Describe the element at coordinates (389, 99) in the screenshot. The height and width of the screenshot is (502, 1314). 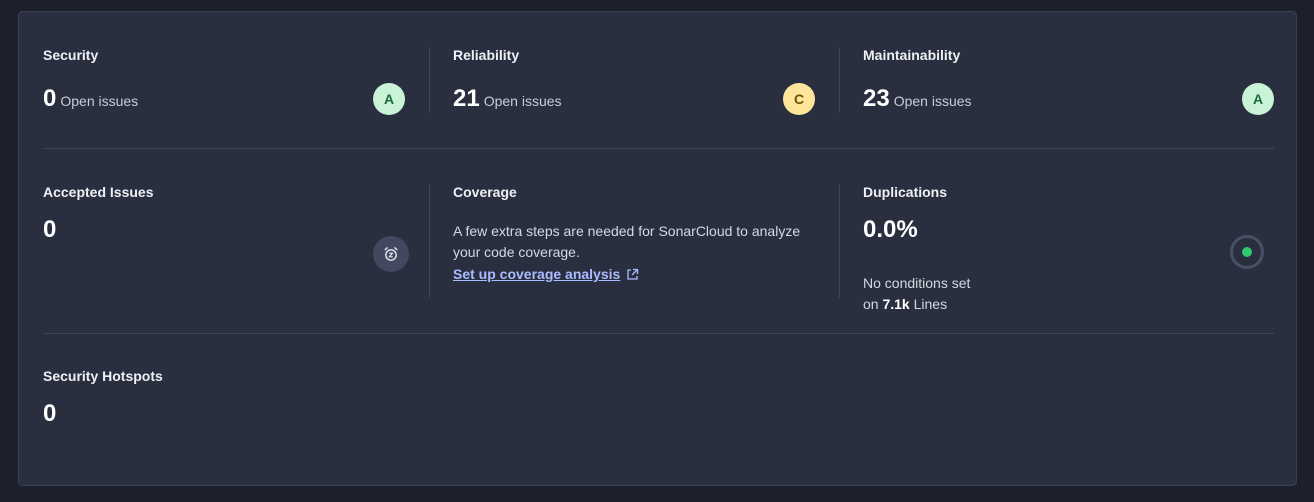
I see `security-rating-badge: A` at that location.